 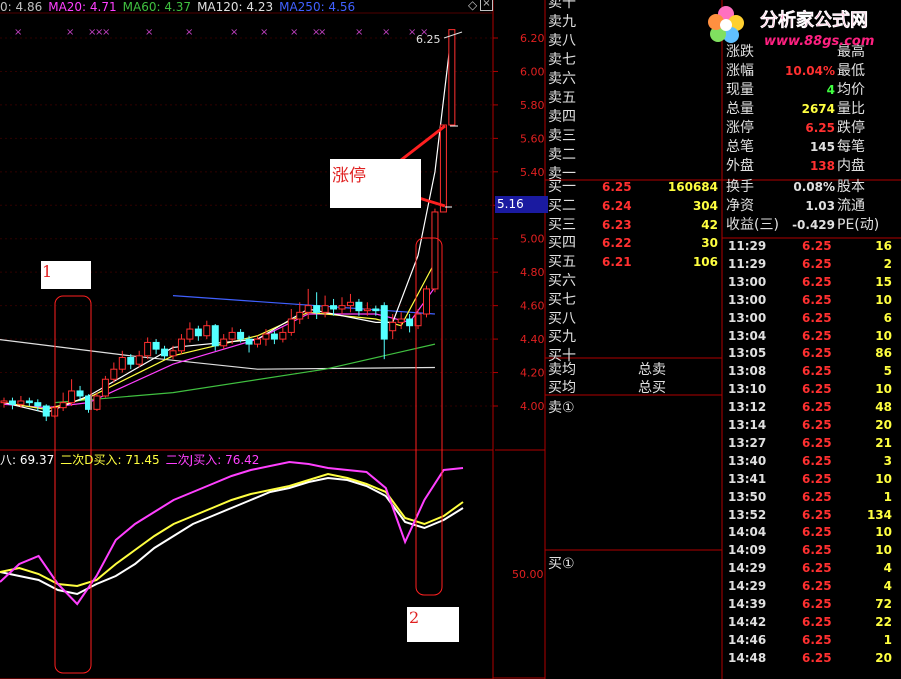 What do you see at coordinates (634, 117) in the screenshot?
I see `ask-level: 卖四` at bounding box center [634, 117].